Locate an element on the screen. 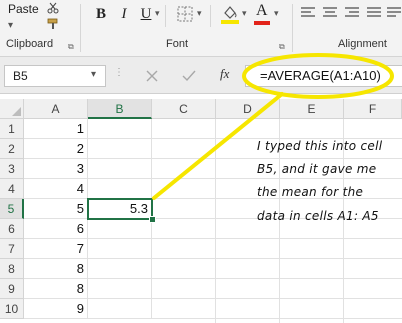  annotation-line-1: I typed this into cell is located at coordinates (320, 146).